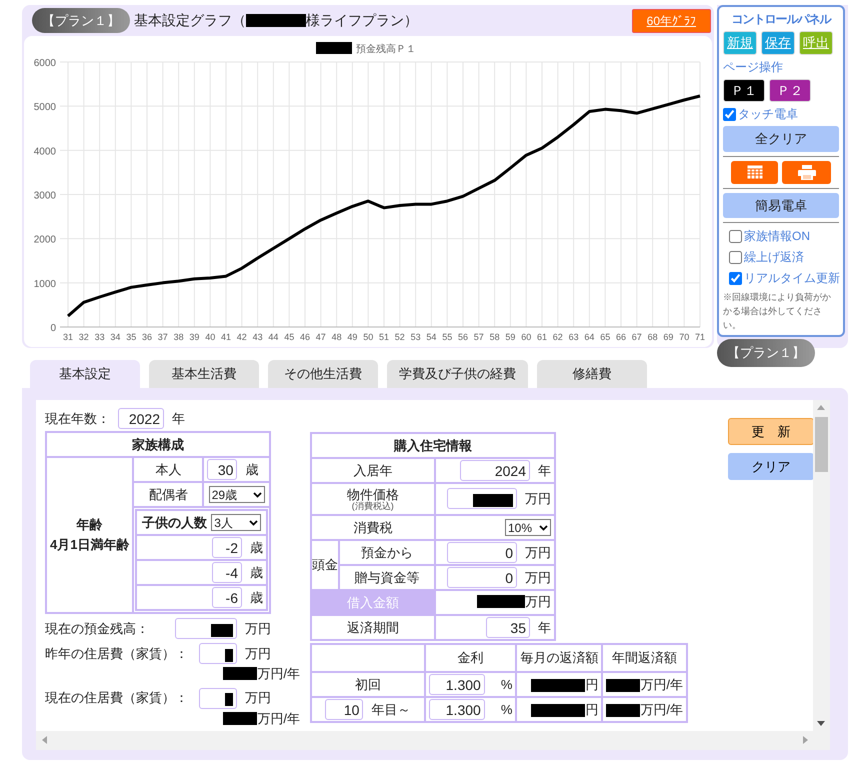  I want to click on age-field: -4, so click(227, 572).